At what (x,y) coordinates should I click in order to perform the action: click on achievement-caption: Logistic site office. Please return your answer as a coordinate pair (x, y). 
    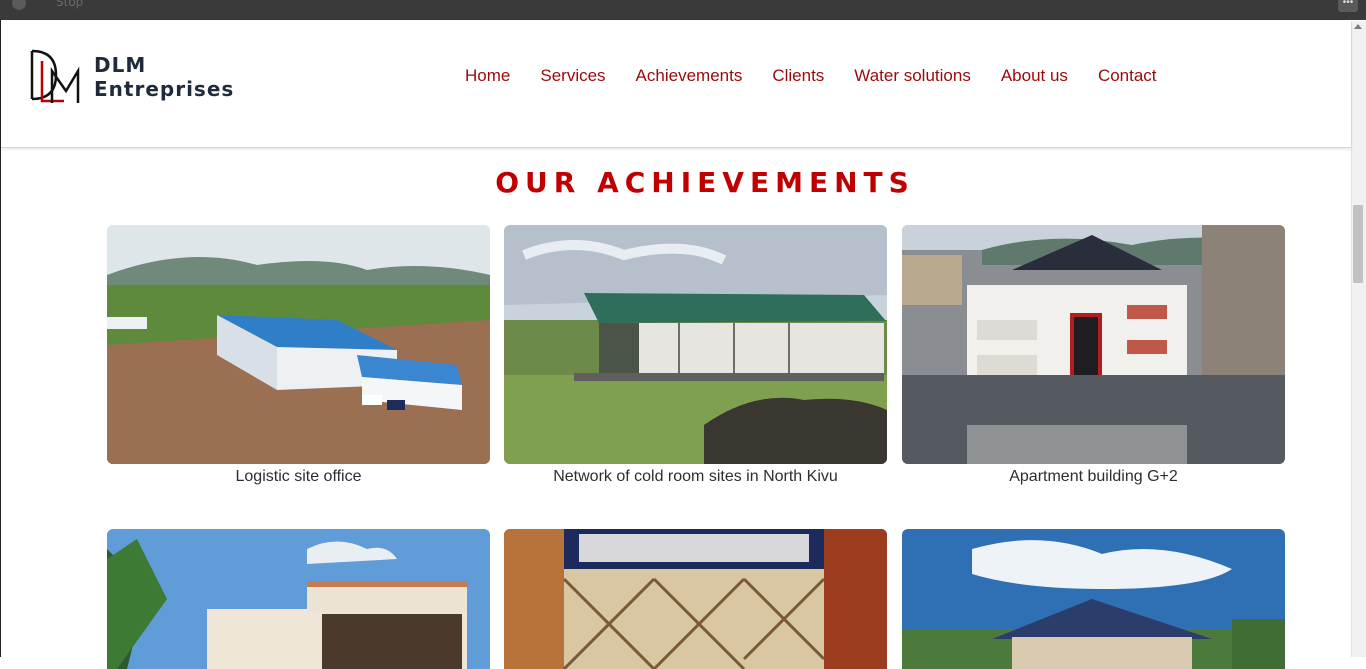
    Looking at the image, I should click on (298, 476).